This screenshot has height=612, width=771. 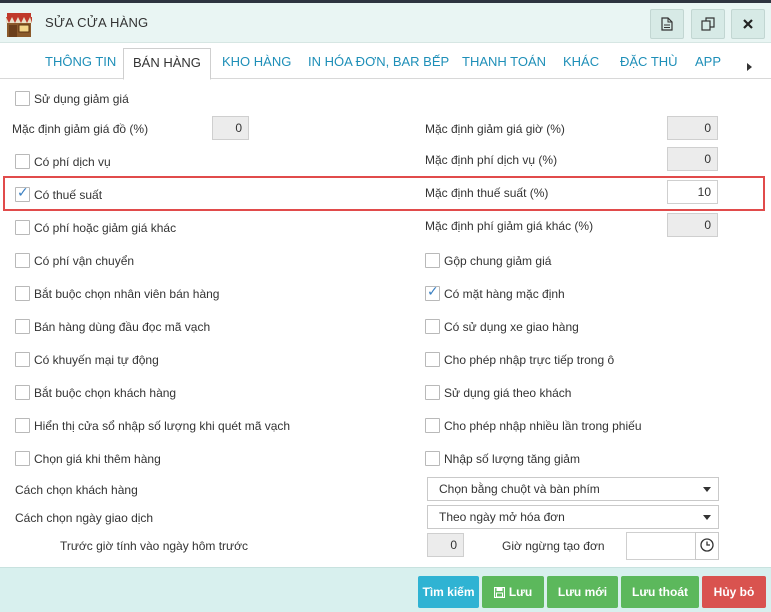 What do you see at coordinates (581, 64) in the screenshot?
I see `tab-khac: KHÁC` at bounding box center [581, 64].